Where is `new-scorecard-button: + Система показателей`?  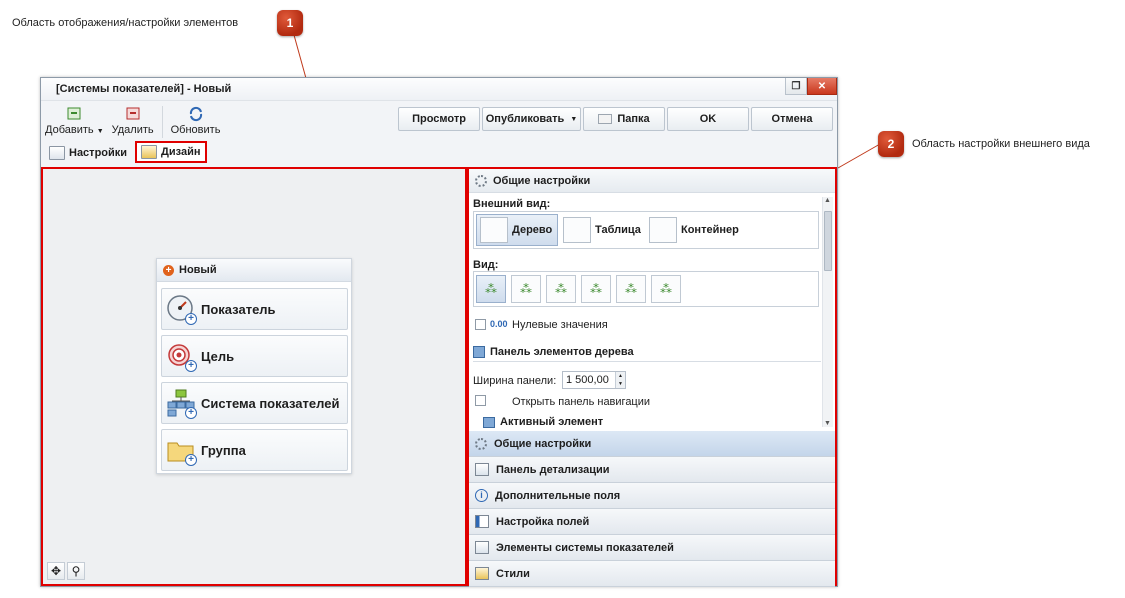
new-scorecard-button: + Система показателей is located at coordinates (254, 403).